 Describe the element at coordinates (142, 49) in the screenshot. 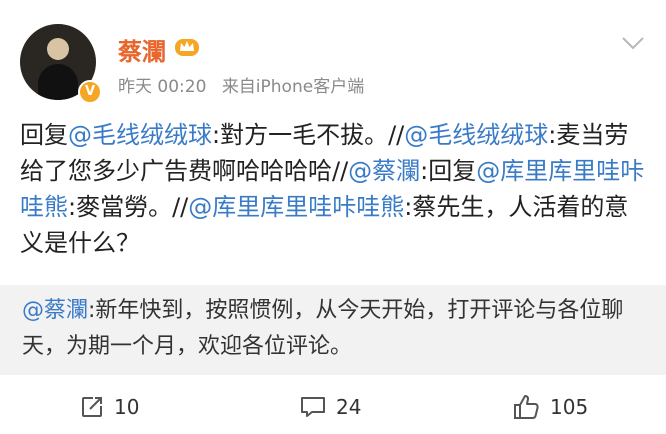

I see `username: 蔡瀾` at that location.